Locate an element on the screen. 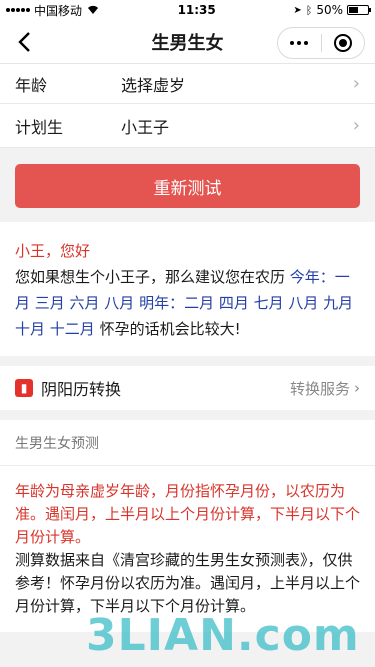 This screenshot has width=375, height=667. plan-label: 计划生 is located at coordinates (39, 127).